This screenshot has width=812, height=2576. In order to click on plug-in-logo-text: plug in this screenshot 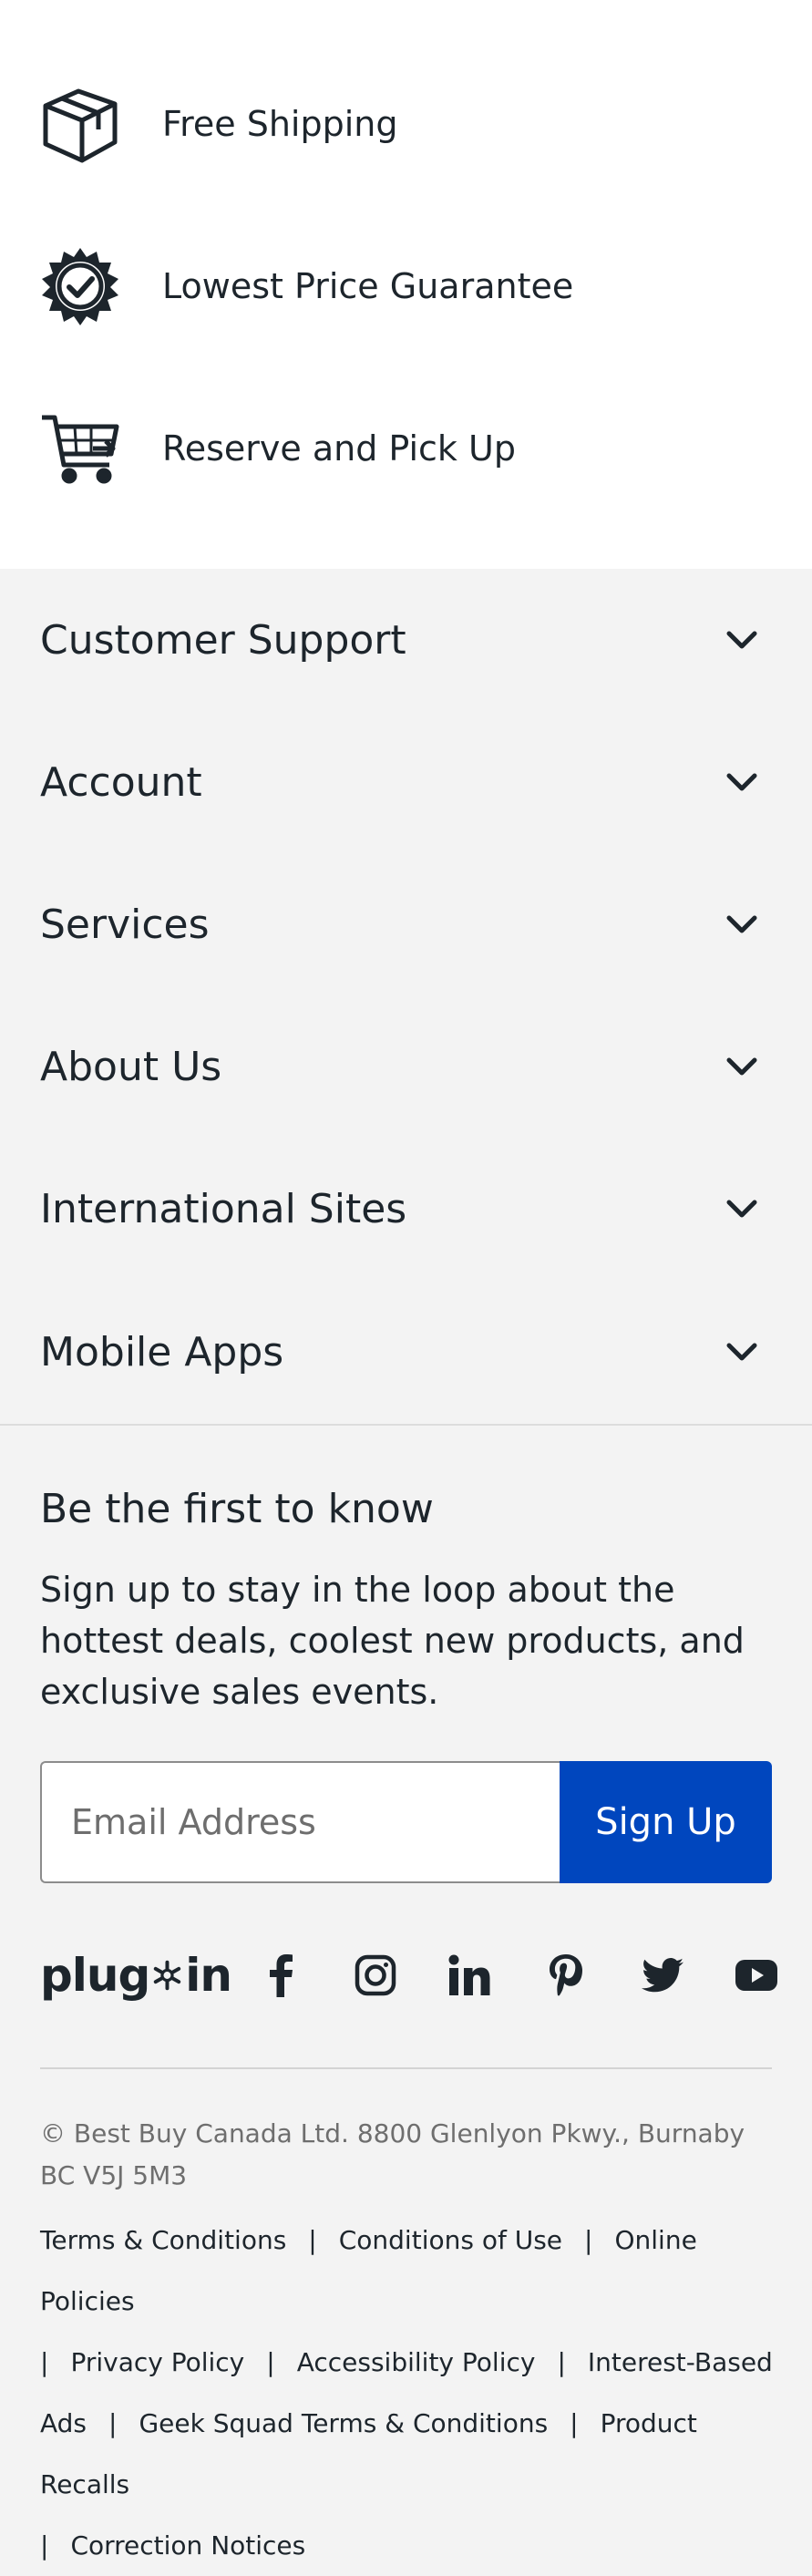, I will do `click(95, 1975)`.